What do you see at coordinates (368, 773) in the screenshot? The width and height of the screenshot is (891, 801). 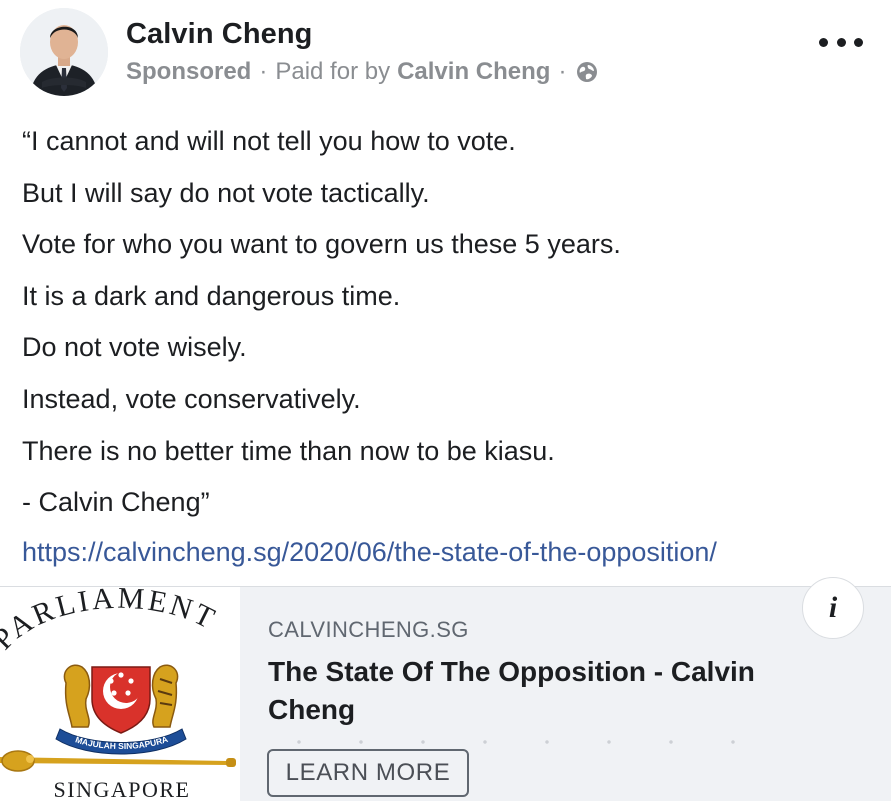 I see `learn-more-button: LEARN MORE` at bounding box center [368, 773].